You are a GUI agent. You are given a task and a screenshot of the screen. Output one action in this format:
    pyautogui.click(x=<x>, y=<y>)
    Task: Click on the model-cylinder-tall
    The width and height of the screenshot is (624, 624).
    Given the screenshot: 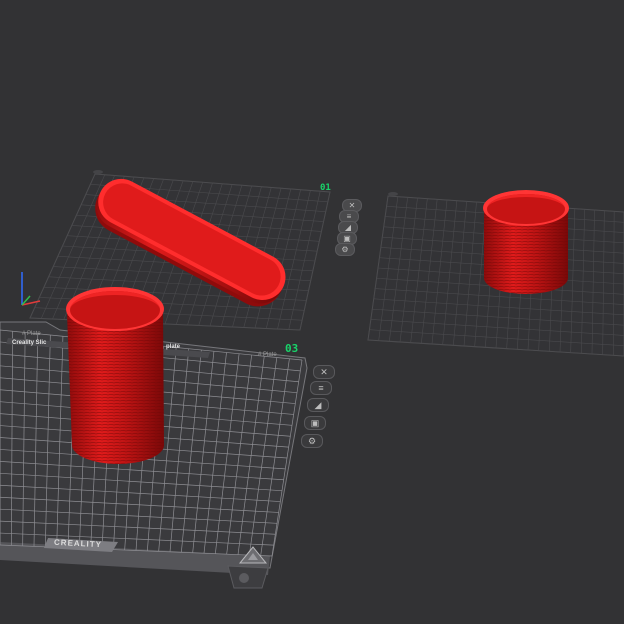 What is the action you would take?
    pyautogui.click(x=115, y=375)
    